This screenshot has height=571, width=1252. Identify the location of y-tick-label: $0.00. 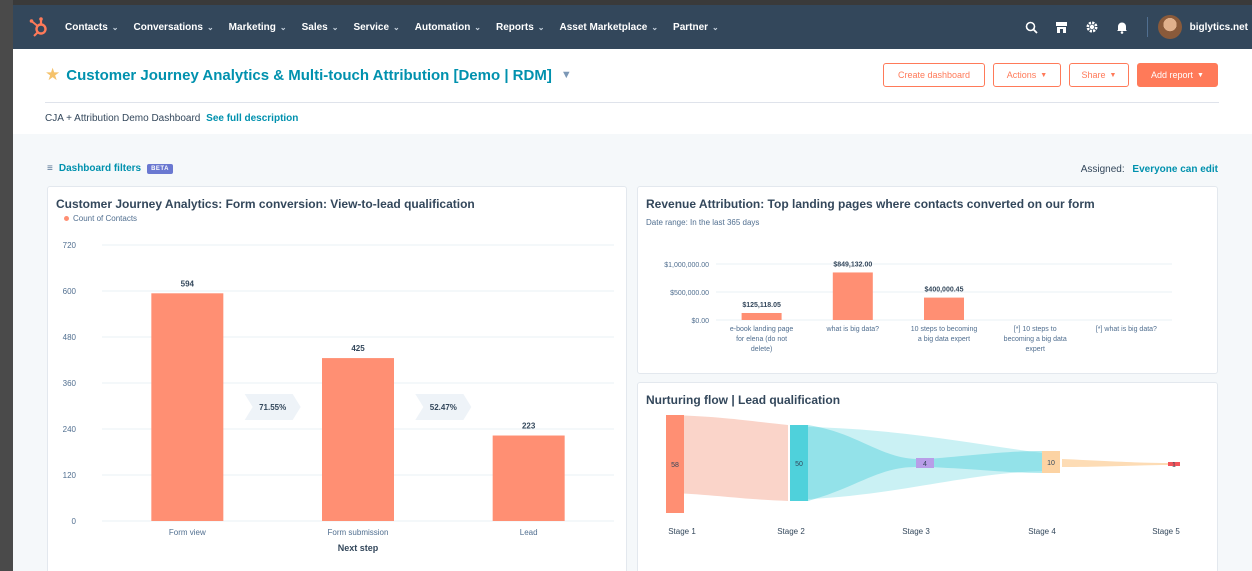
(700, 321).